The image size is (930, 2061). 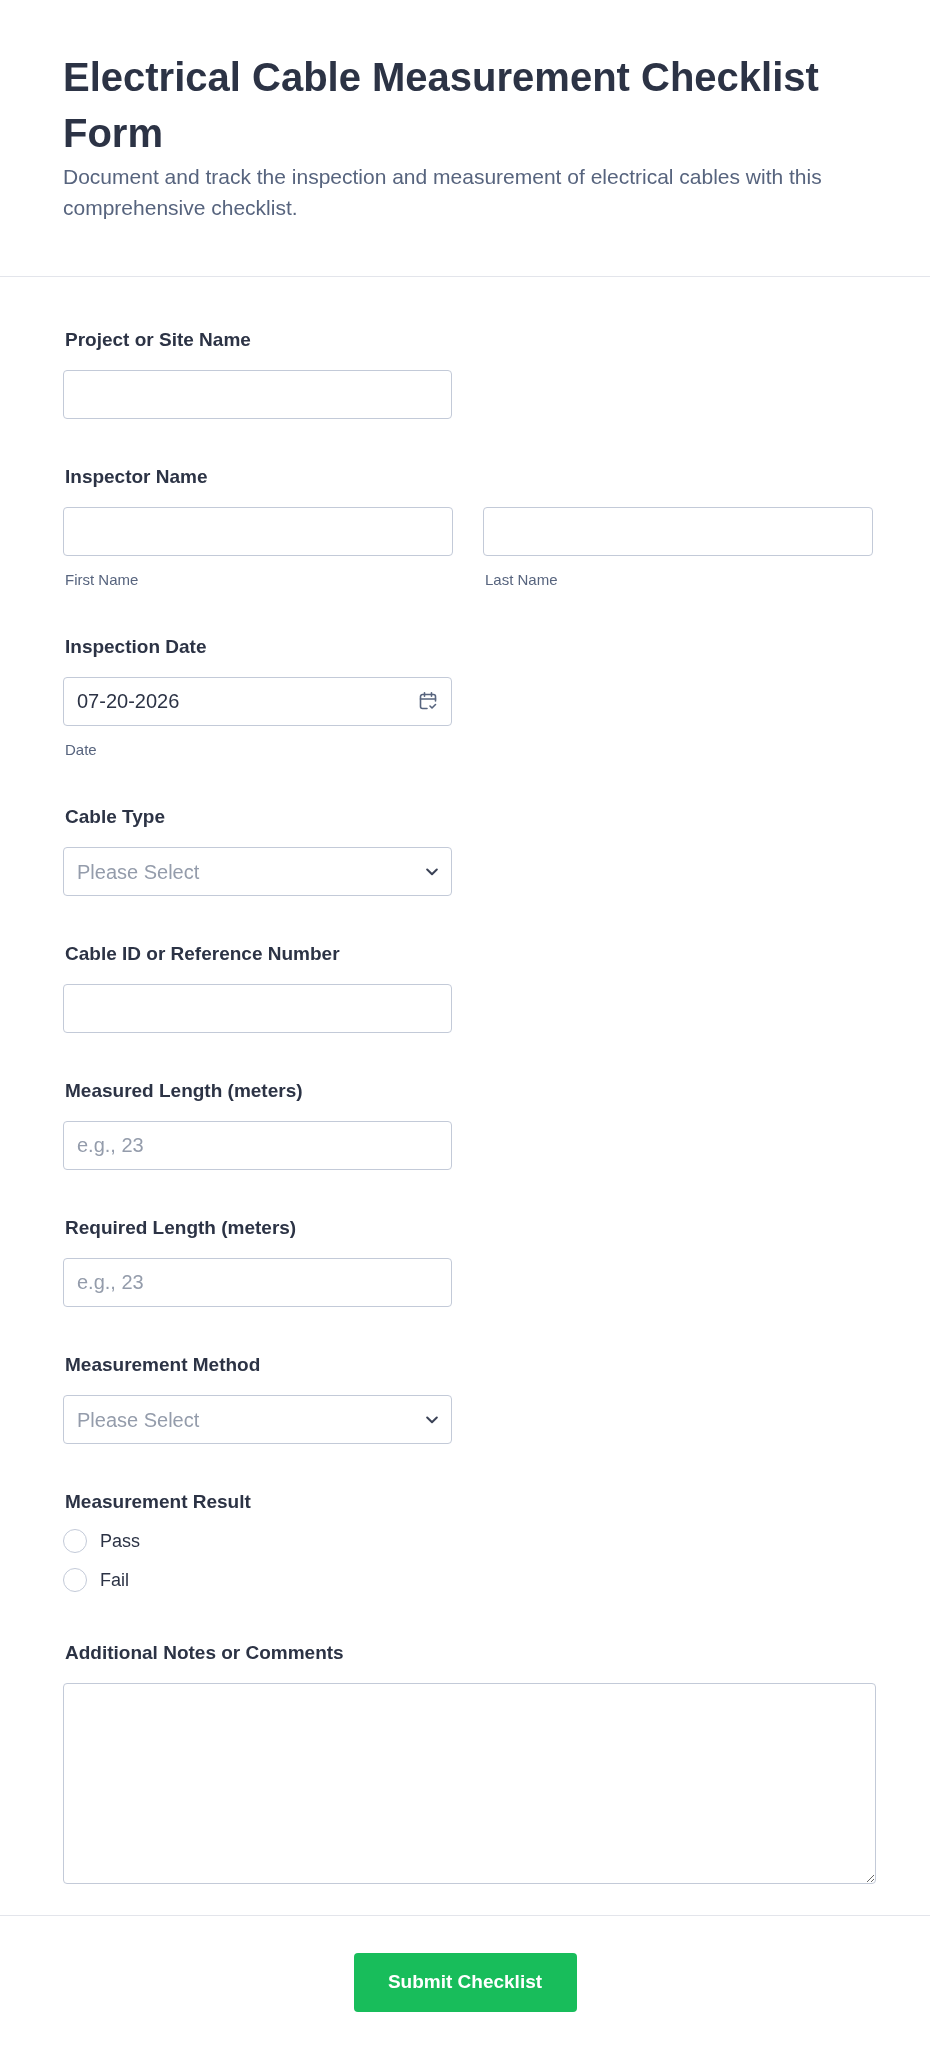 I want to click on submit-button: Submit Checklist, so click(x=465, y=1982).